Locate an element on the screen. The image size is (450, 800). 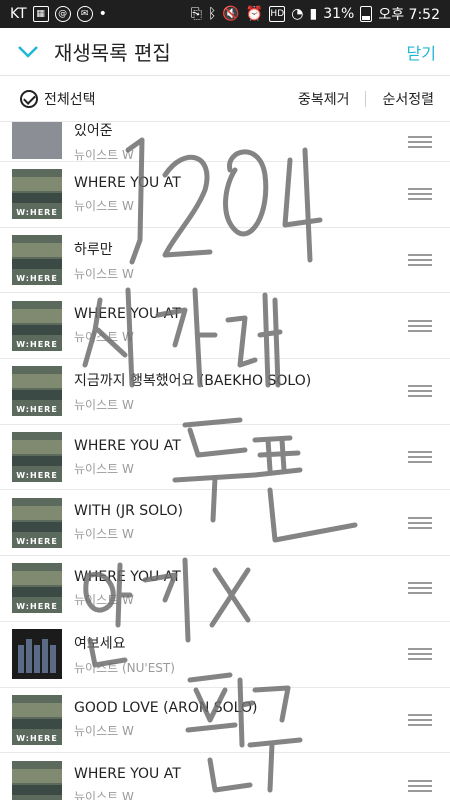
wifi-icon: ◔ is located at coordinates (297, 14).